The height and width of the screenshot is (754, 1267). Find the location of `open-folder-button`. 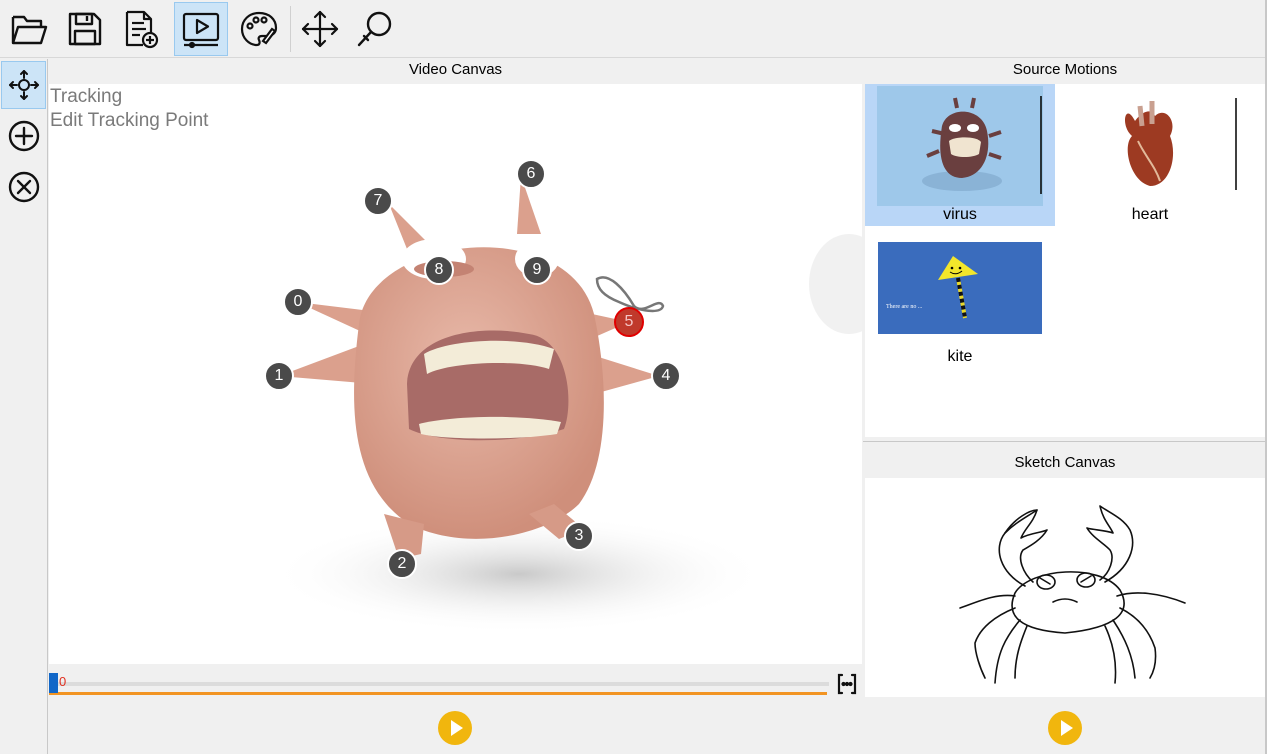

open-folder-button is located at coordinates (29, 29).